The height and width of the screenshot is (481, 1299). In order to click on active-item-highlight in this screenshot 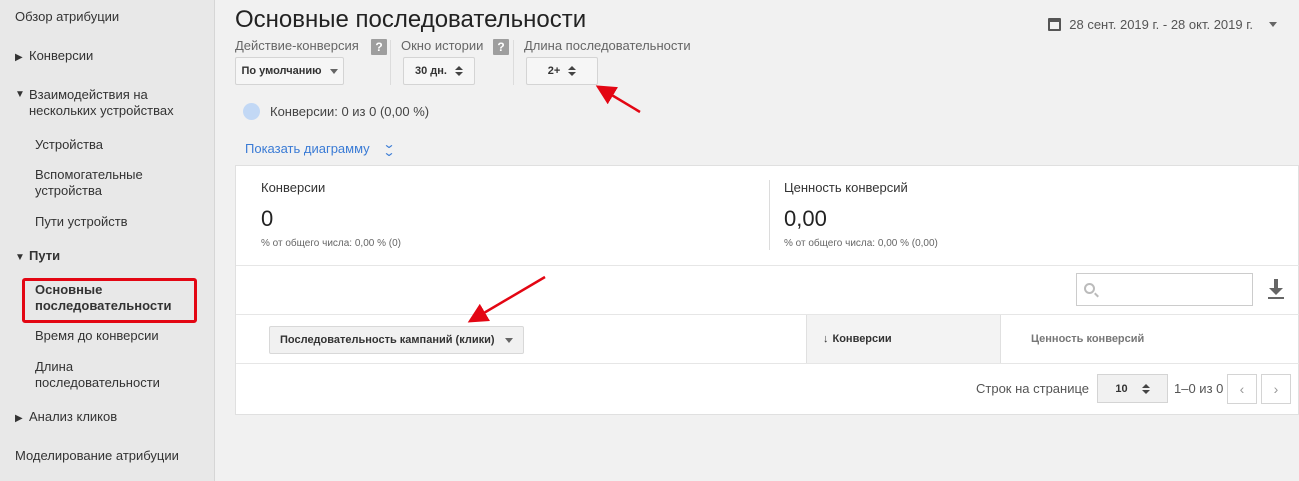, I will do `click(109, 300)`.